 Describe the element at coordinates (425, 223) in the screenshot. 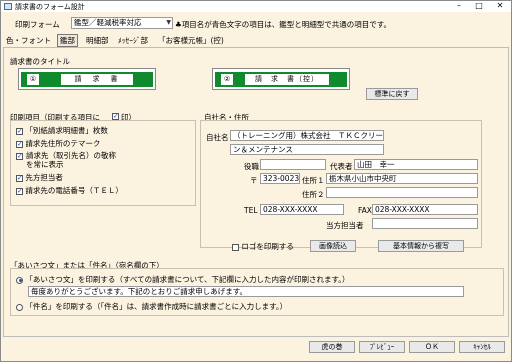

I see `contact-field` at that location.